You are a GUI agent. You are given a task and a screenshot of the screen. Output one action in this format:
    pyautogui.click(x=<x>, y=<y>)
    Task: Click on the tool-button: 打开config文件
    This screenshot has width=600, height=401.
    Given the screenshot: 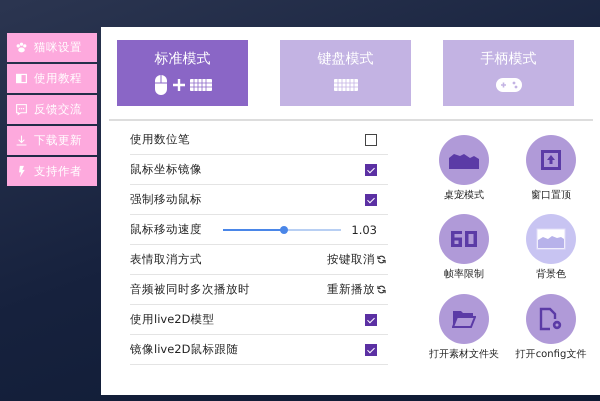 What is the action you would take?
    pyautogui.click(x=551, y=329)
    